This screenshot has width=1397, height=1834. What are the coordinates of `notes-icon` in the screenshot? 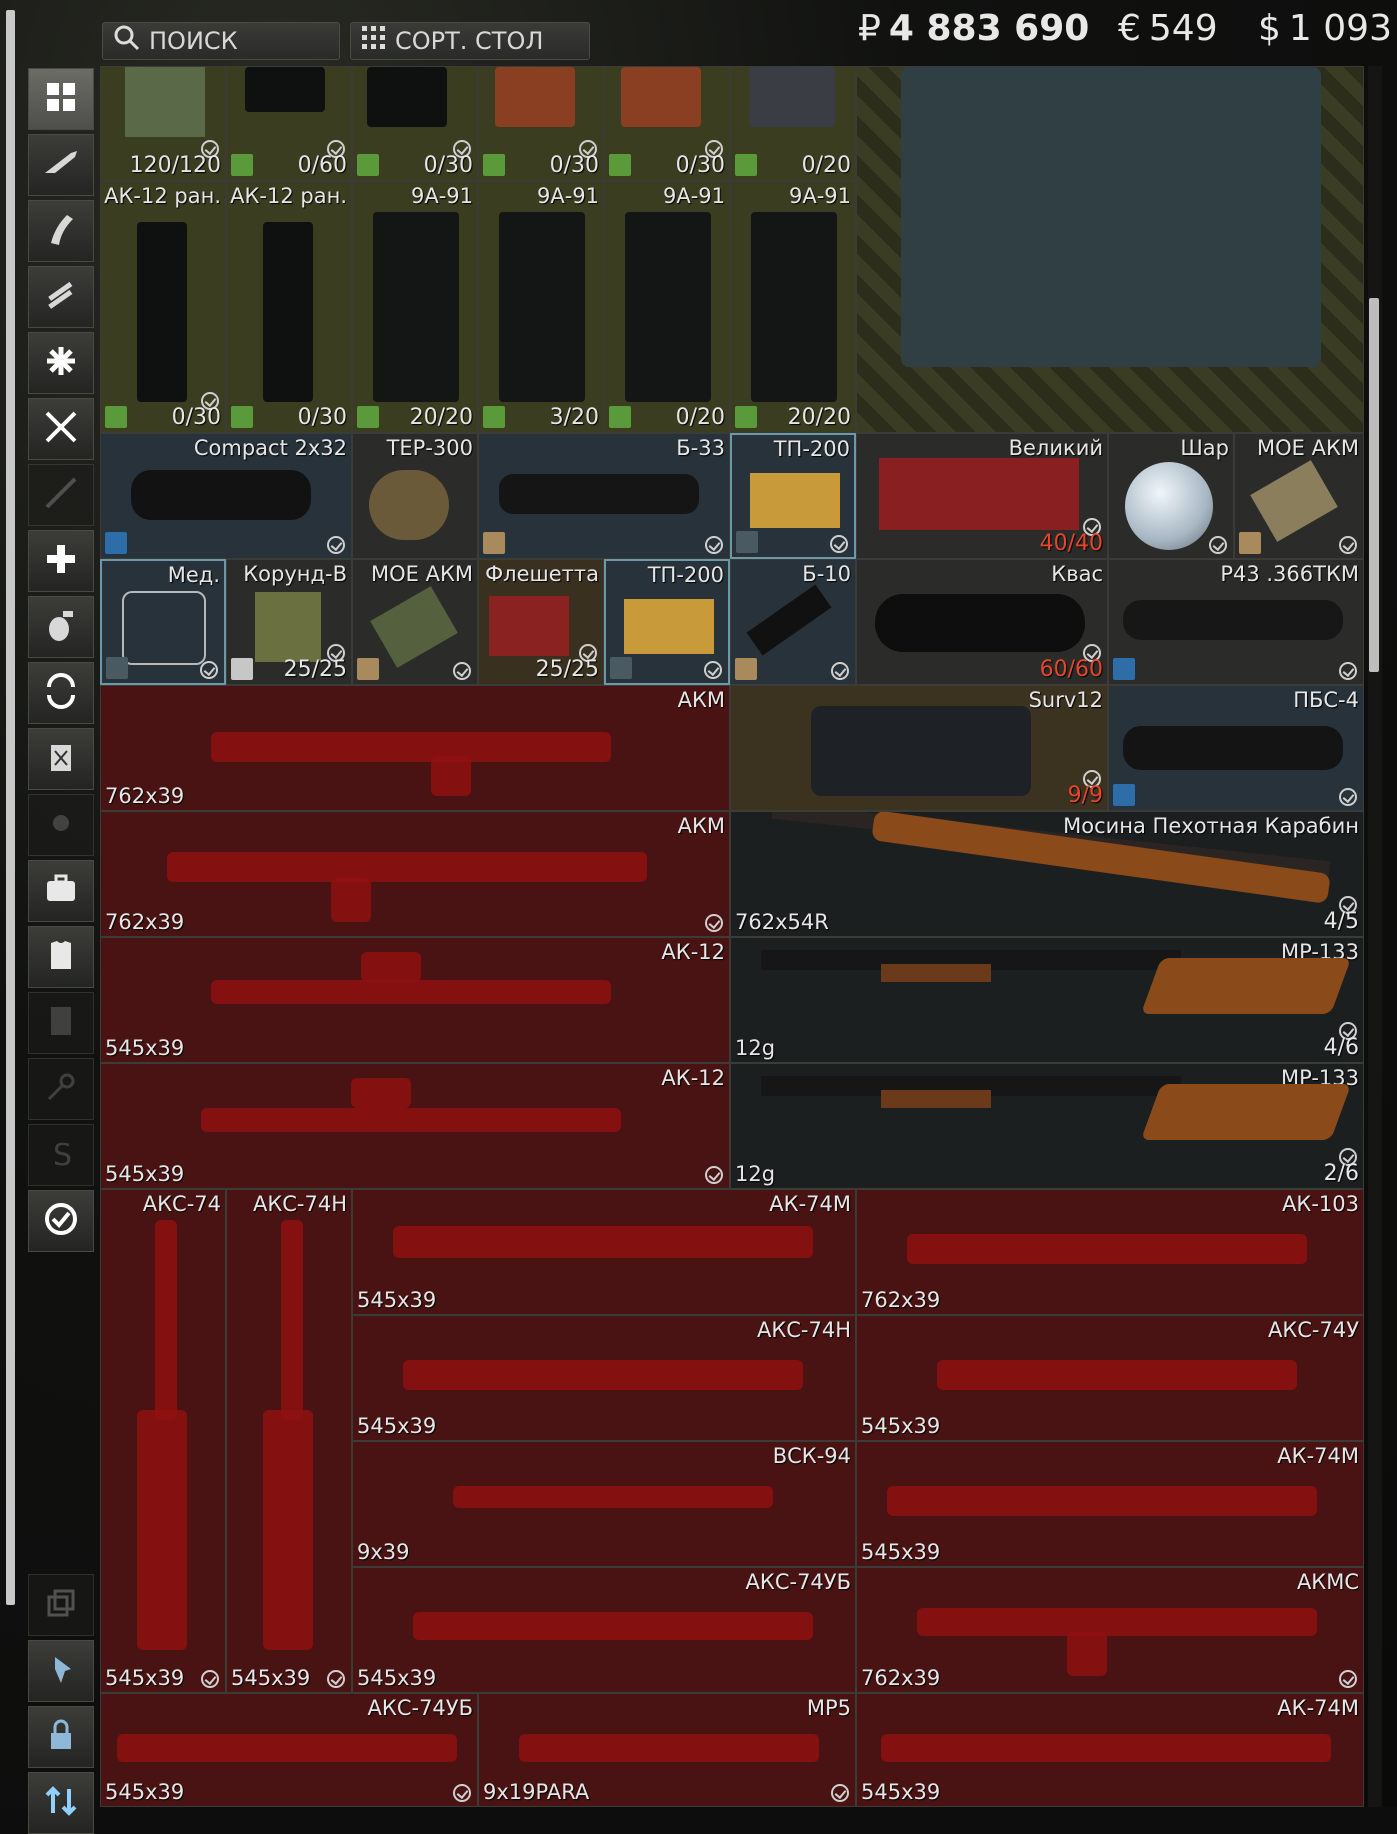 It's located at (61, 1023).